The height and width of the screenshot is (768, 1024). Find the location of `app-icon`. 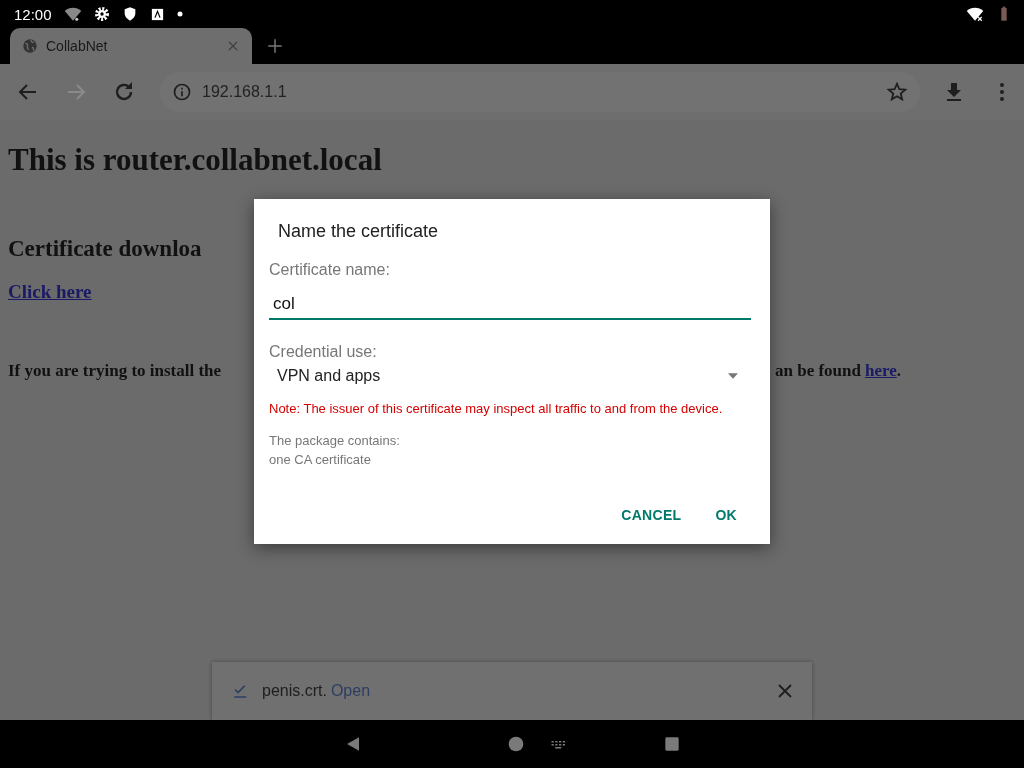

app-icon is located at coordinates (157, 14).